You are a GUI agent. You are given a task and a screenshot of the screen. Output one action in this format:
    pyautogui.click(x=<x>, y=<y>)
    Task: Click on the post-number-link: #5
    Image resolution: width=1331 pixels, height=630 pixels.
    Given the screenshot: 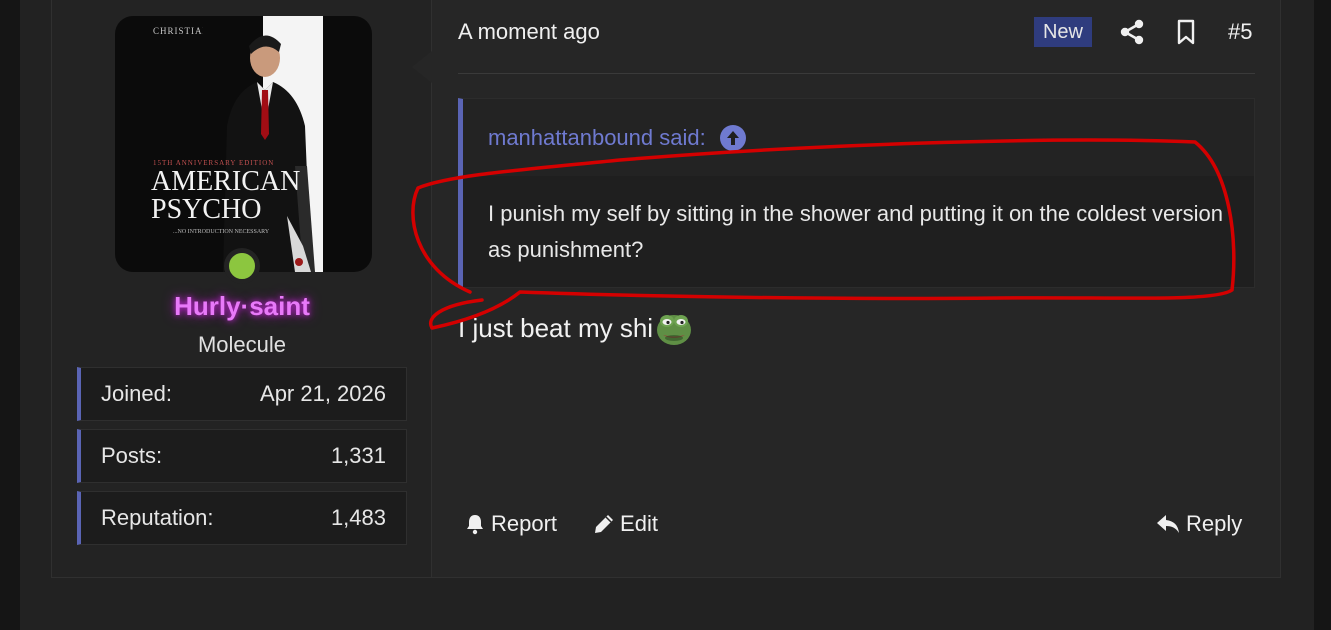 What is the action you would take?
    pyautogui.click(x=1240, y=32)
    